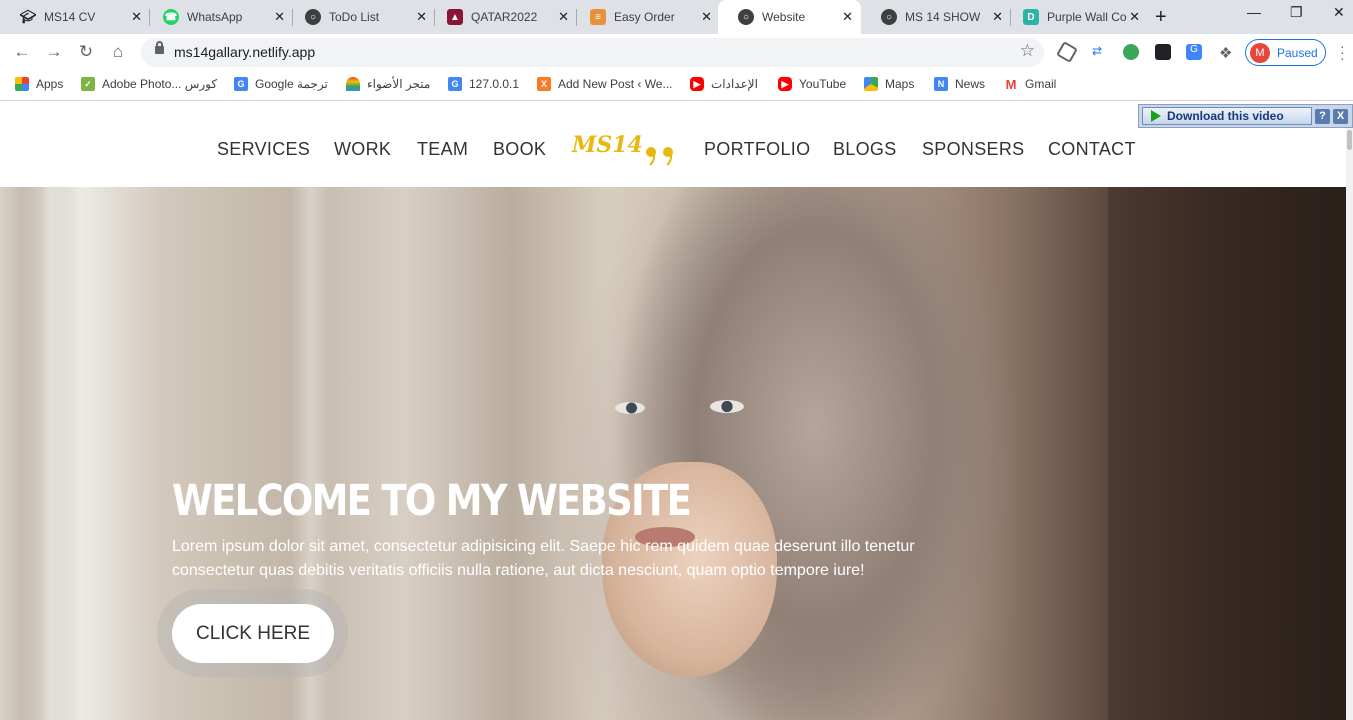 The image size is (1353, 720). Describe the element at coordinates (22, 84) in the screenshot. I see `apps-grid-icon` at that location.